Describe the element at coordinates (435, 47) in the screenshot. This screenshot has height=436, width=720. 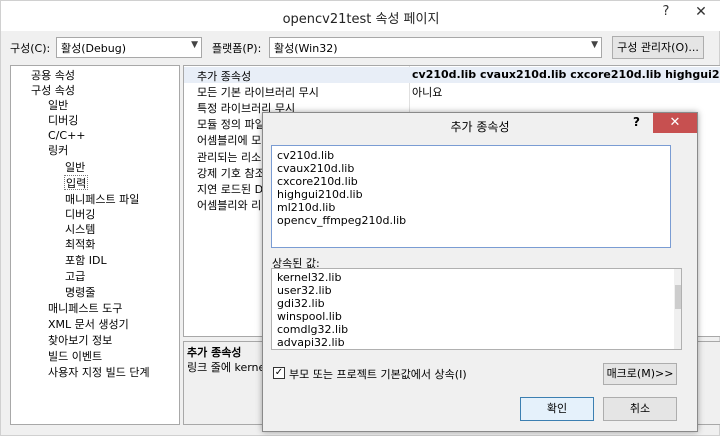
I see `platform-select: 활성(Win32) ▼` at that location.